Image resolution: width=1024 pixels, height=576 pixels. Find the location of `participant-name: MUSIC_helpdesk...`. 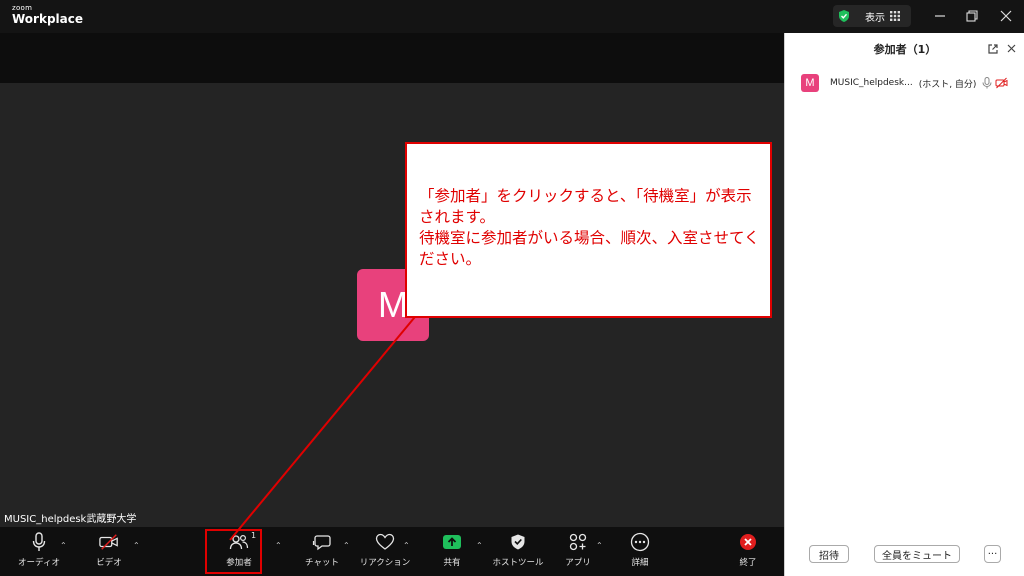

participant-name: MUSIC_helpdesk... is located at coordinates (871, 83).